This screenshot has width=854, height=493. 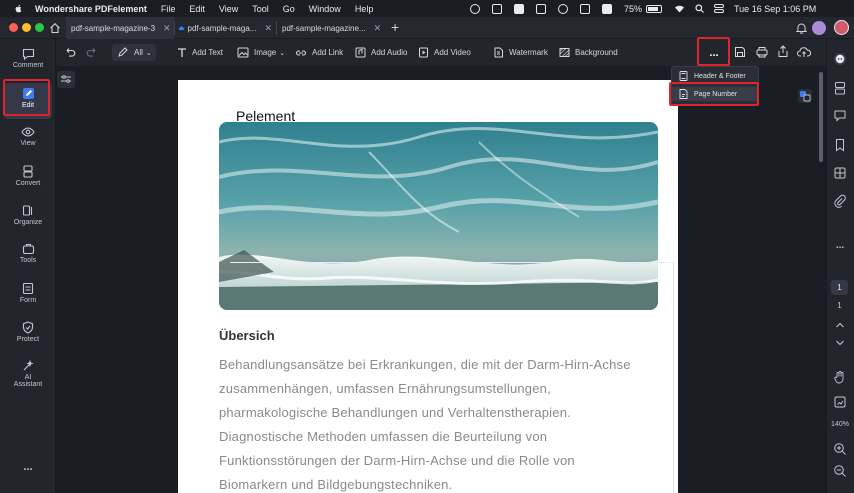 I want to click on menu-item-header-footer: Header & Footer, so click(x=712, y=76).